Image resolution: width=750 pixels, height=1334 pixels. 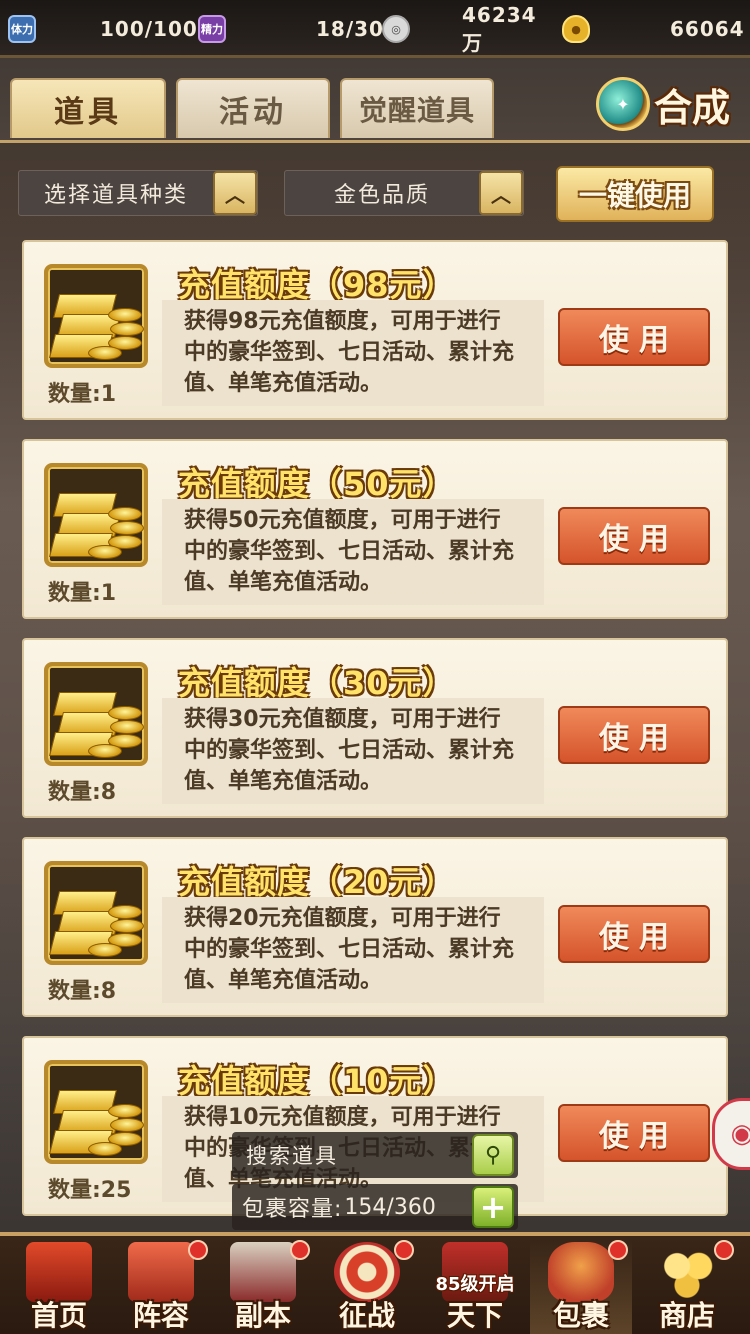 I want to click on capacity-label: 包裹容量:, so click(x=292, y=1209).